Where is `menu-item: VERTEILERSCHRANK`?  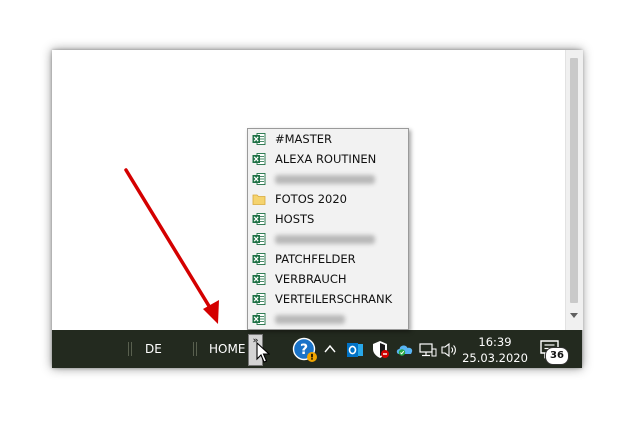 menu-item: VERTEILERSCHRANK is located at coordinates (328, 299).